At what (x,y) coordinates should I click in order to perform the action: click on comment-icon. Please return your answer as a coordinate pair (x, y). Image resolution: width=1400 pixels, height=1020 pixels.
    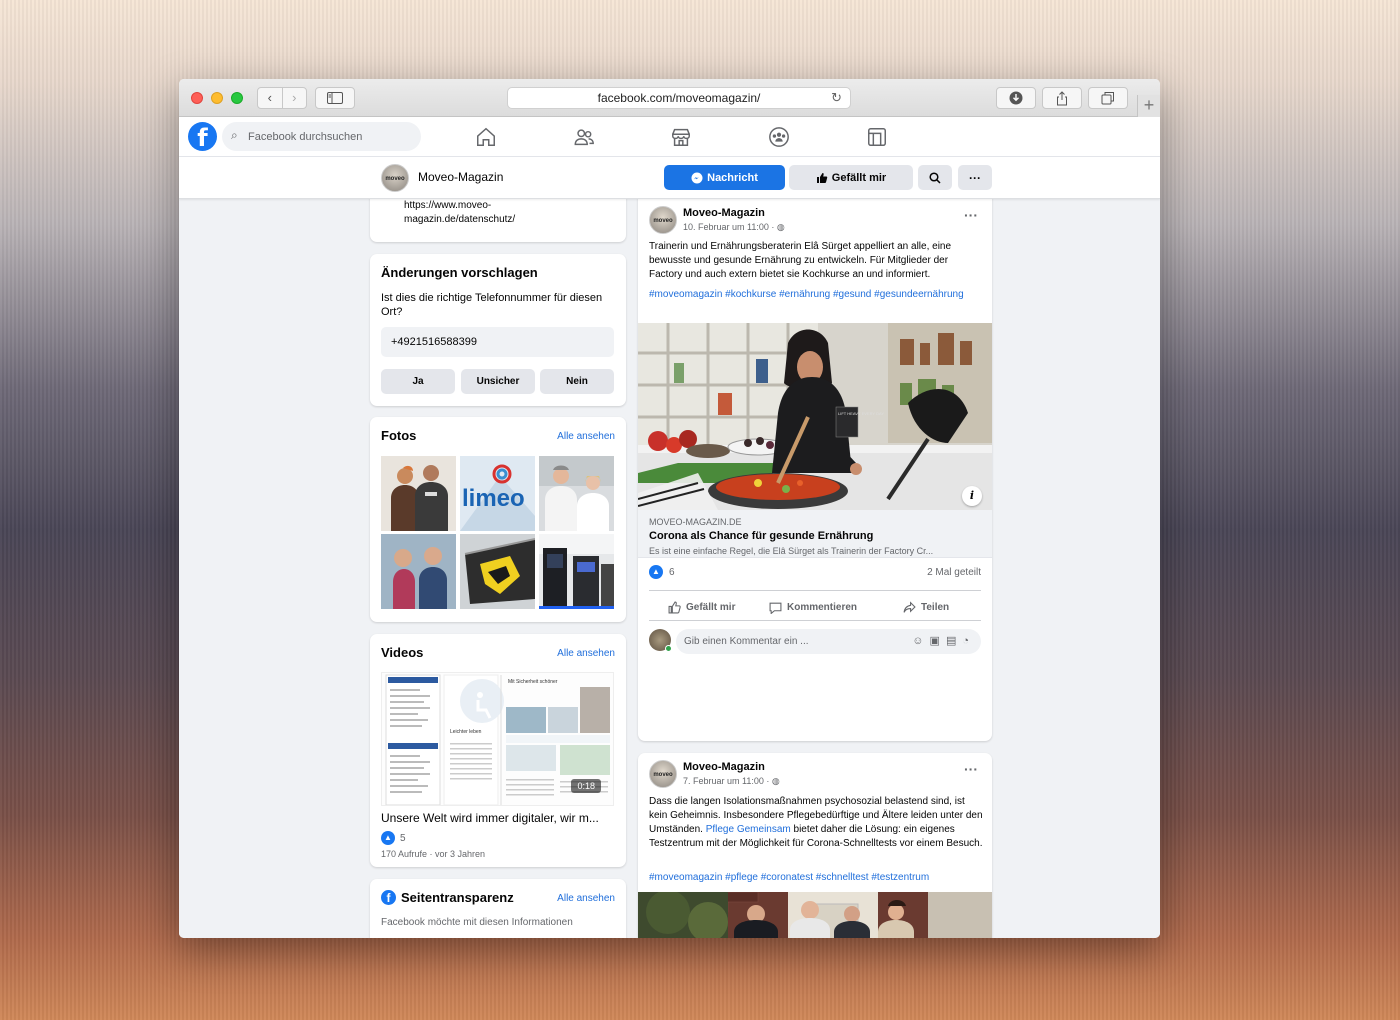
    Looking at the image, I should click on (775, 608).